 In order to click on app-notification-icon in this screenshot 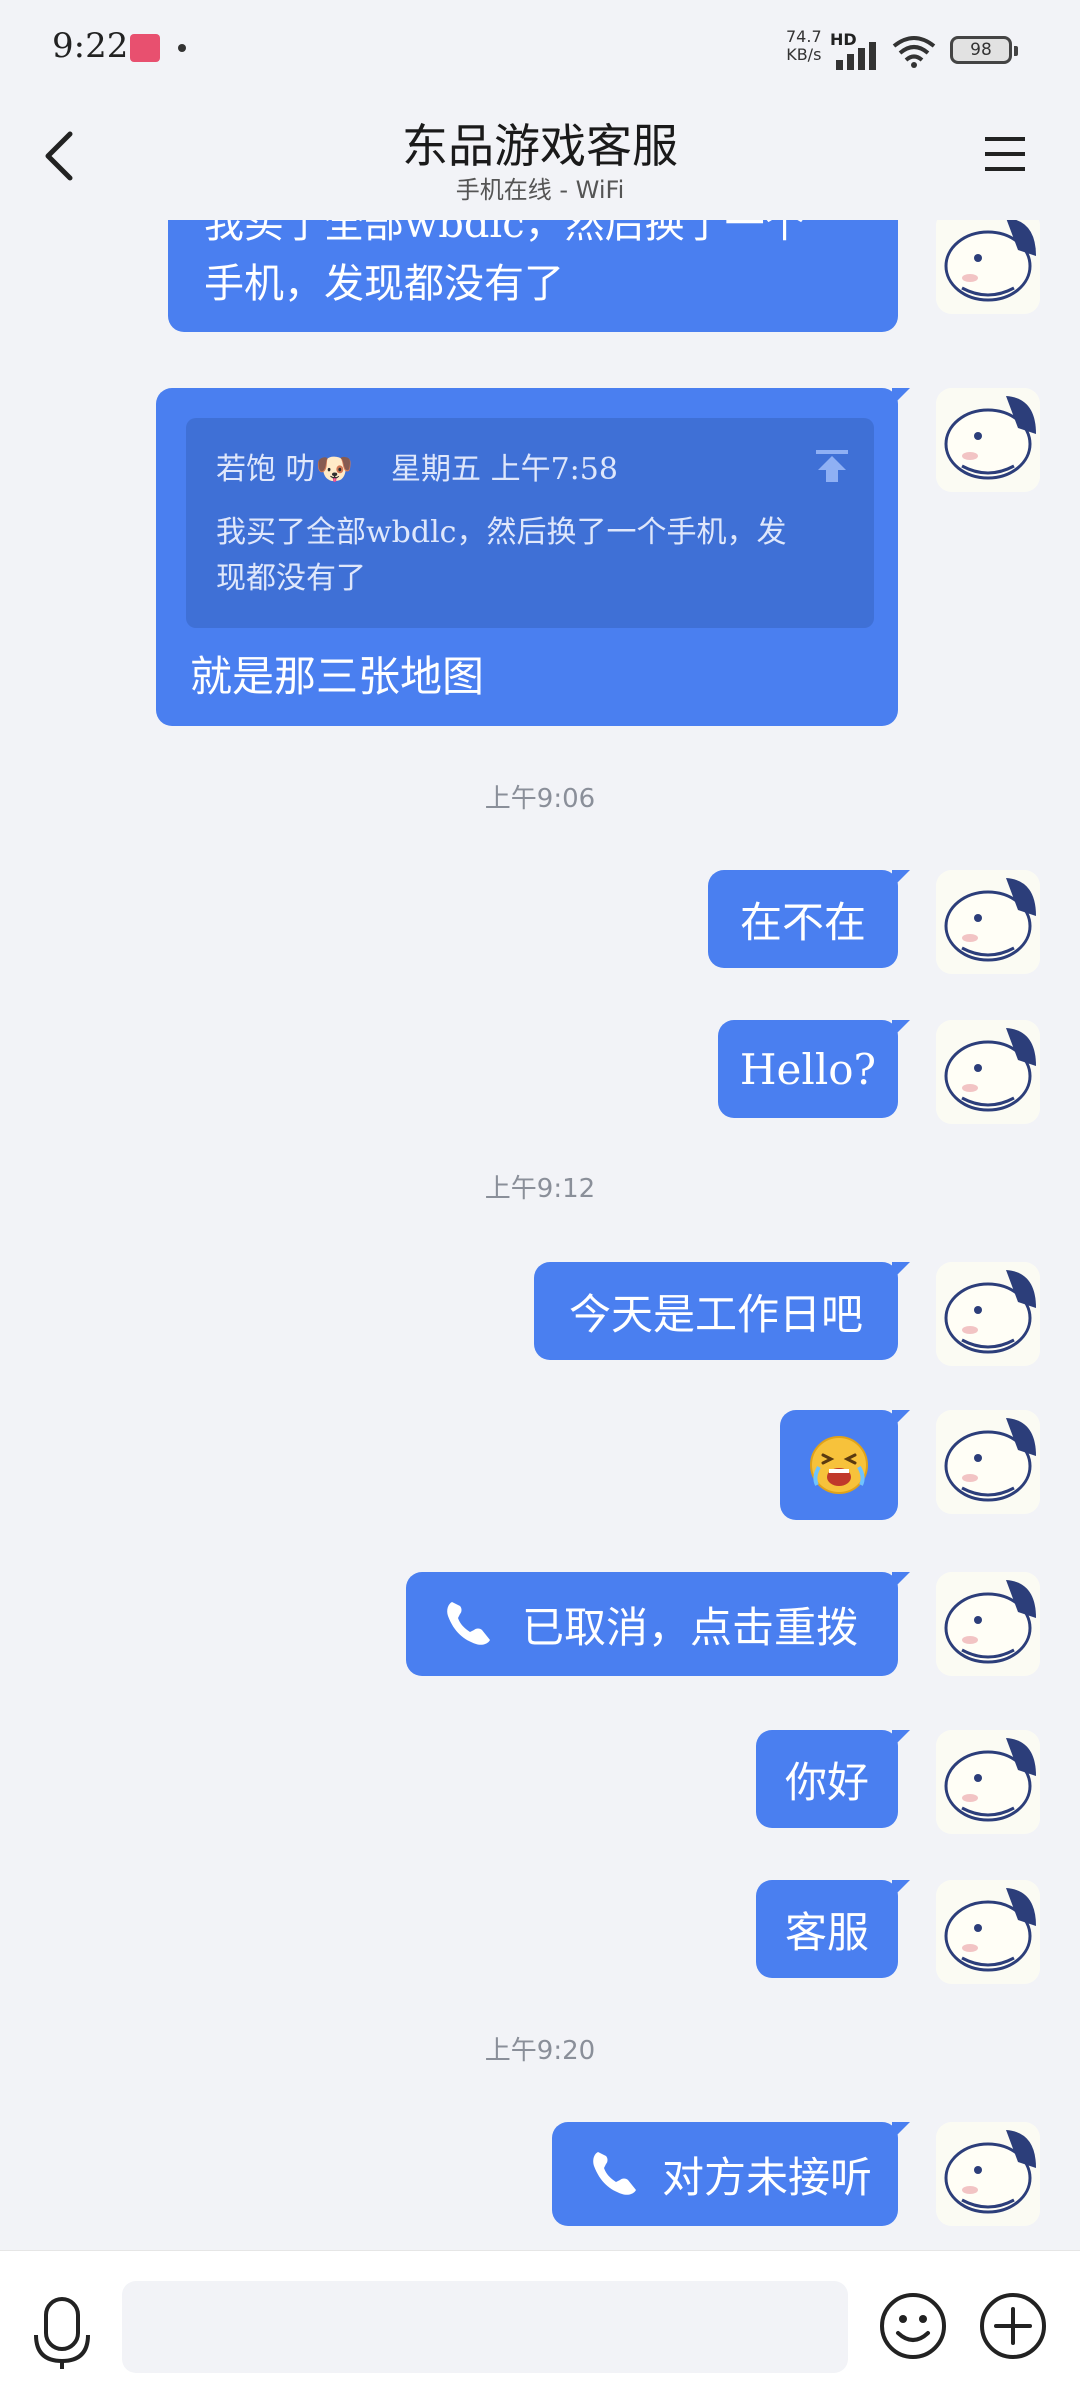, I will do `click(145, 48)`.